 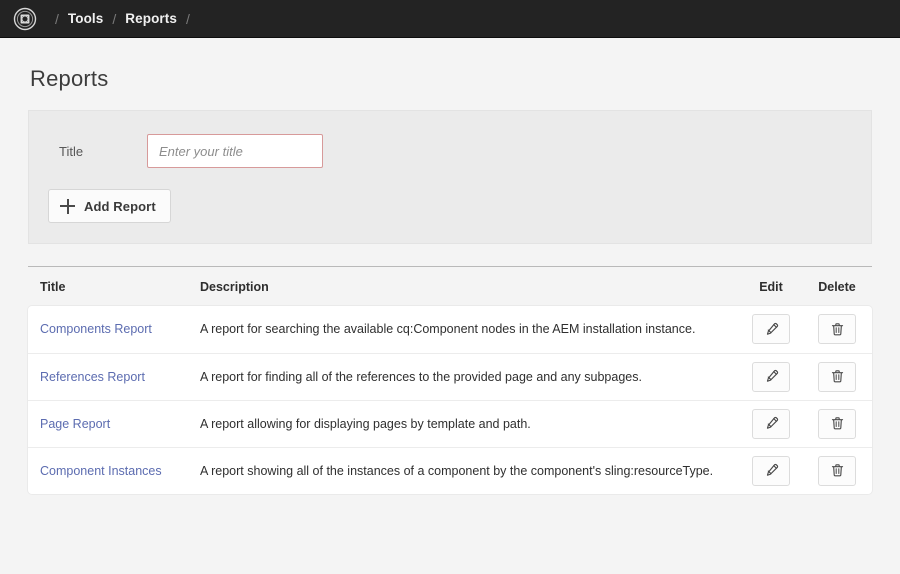 I want to click on table-cell-title: Component Instances, so click(x=108, y=470).